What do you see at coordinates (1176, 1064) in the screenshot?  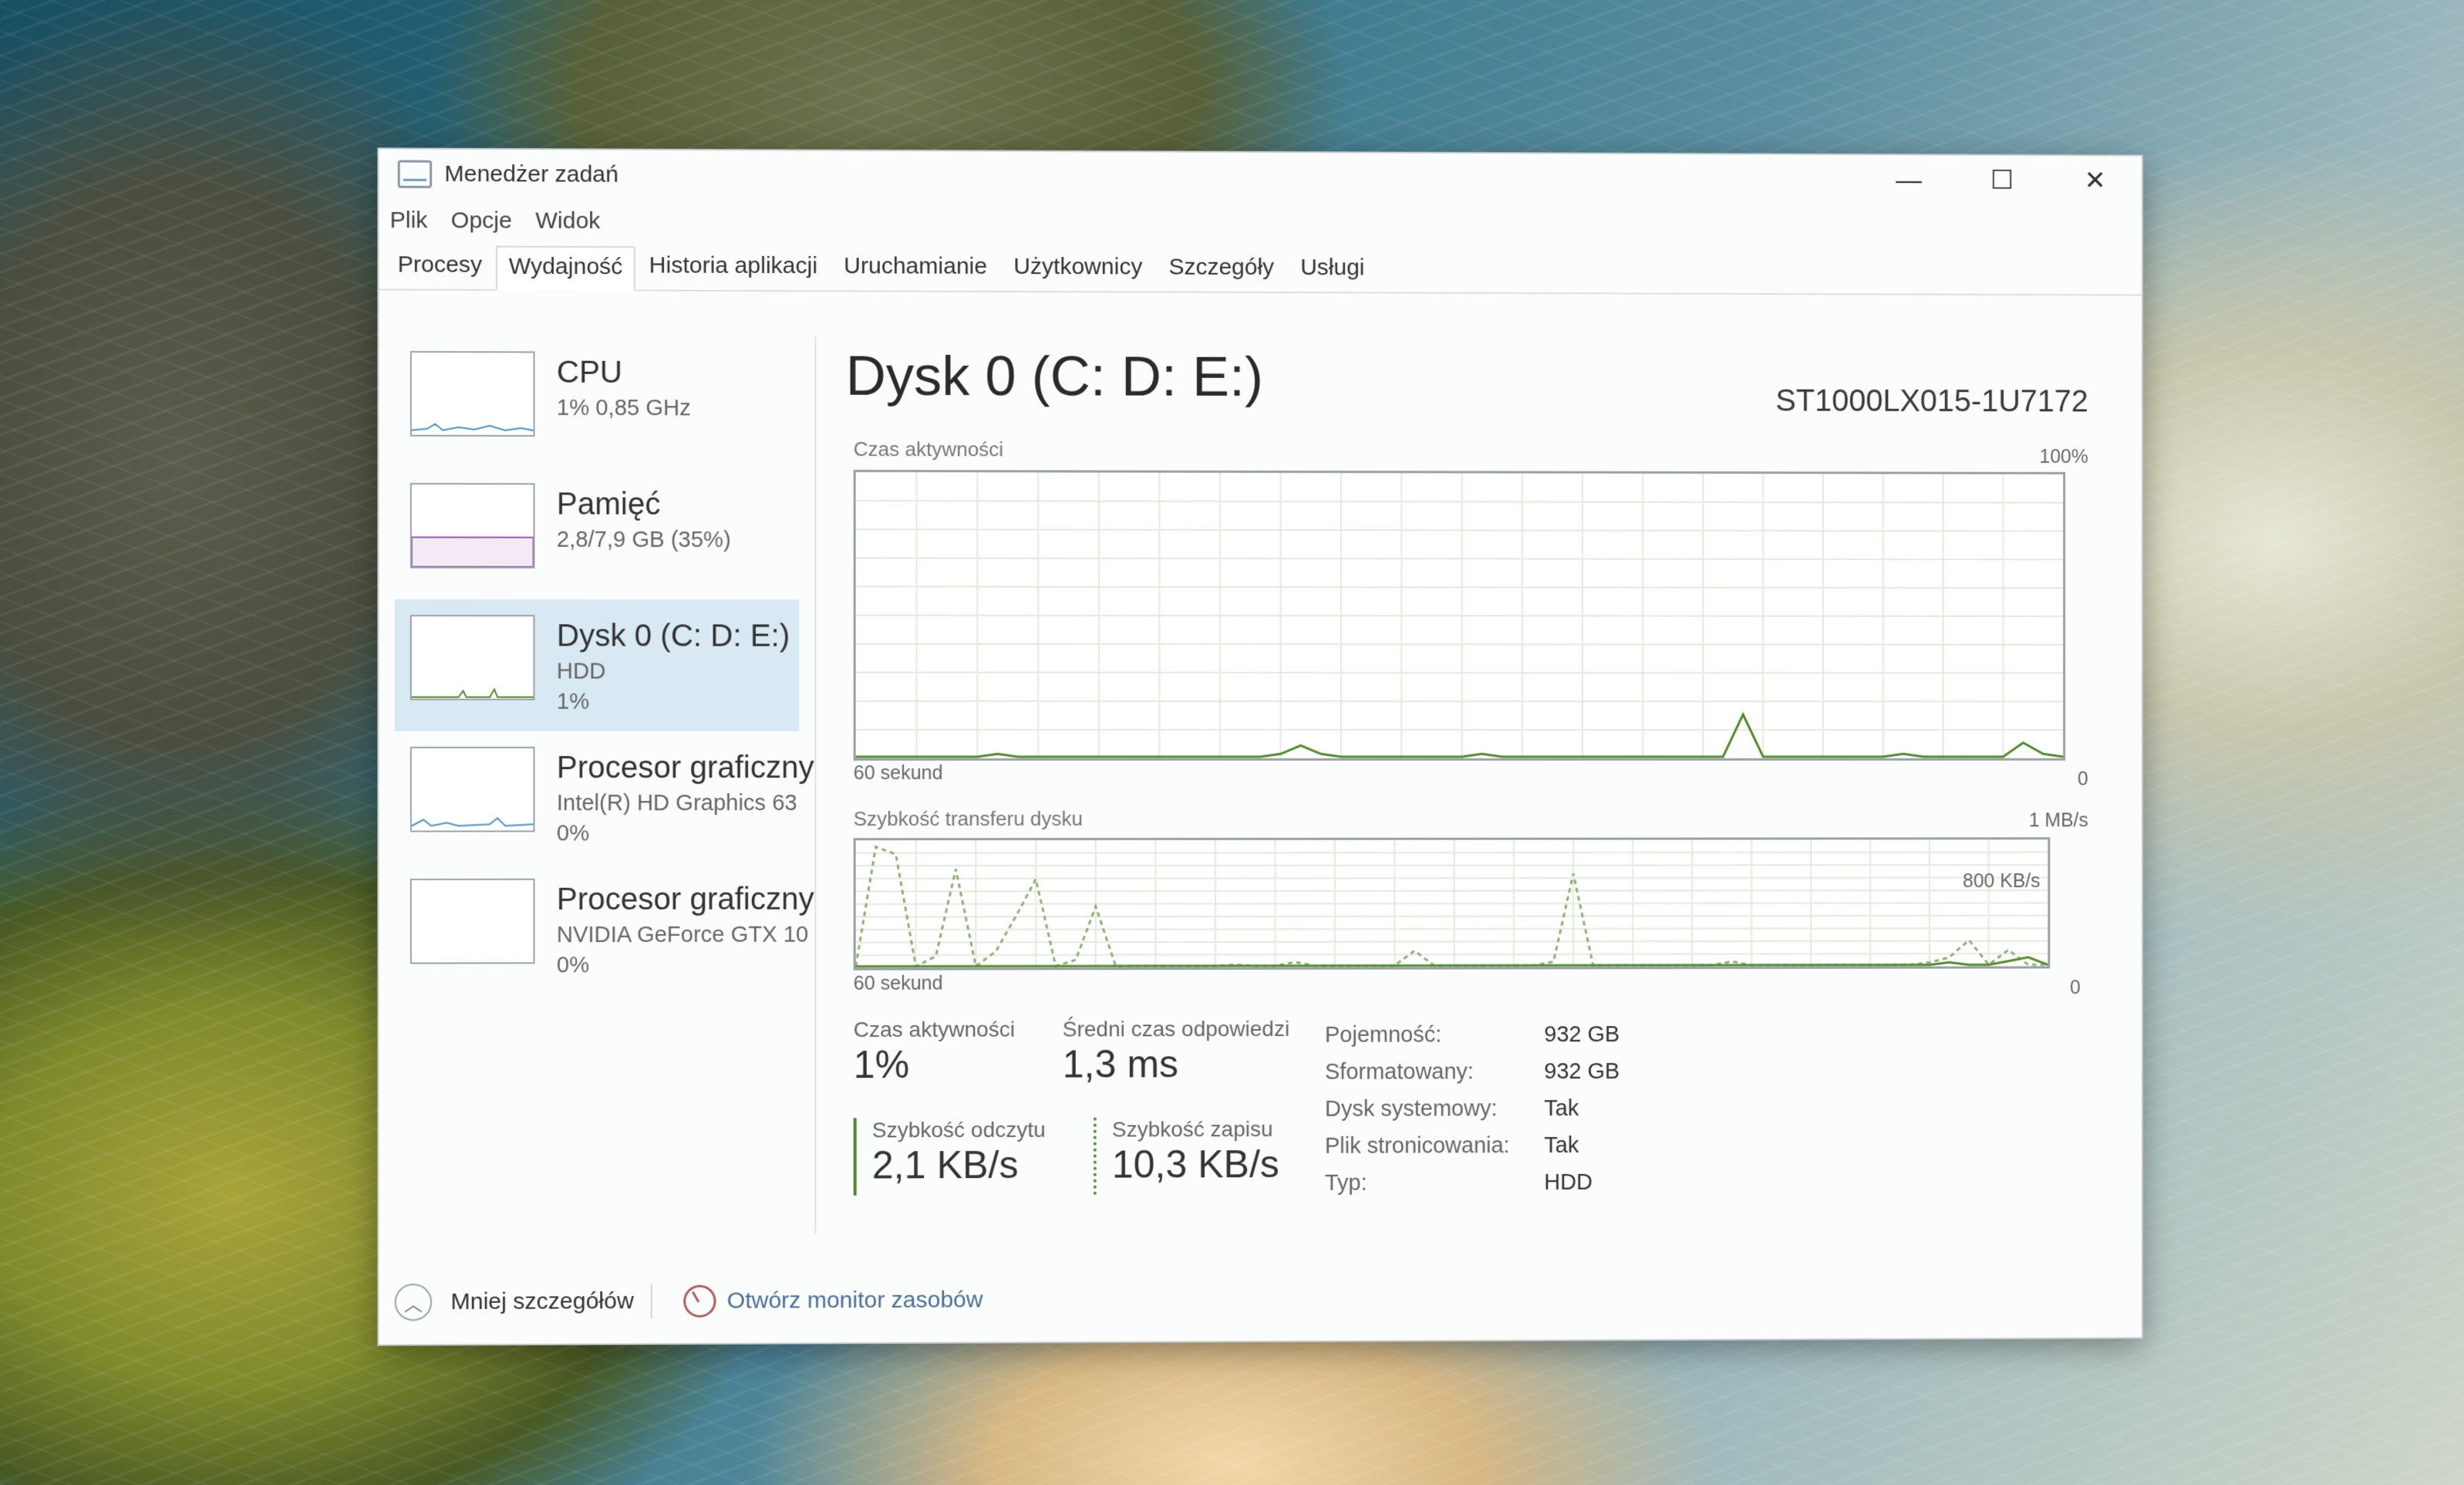 I see `stat-response-value: 1,3 ms` at bounding box center [1176, 1064].